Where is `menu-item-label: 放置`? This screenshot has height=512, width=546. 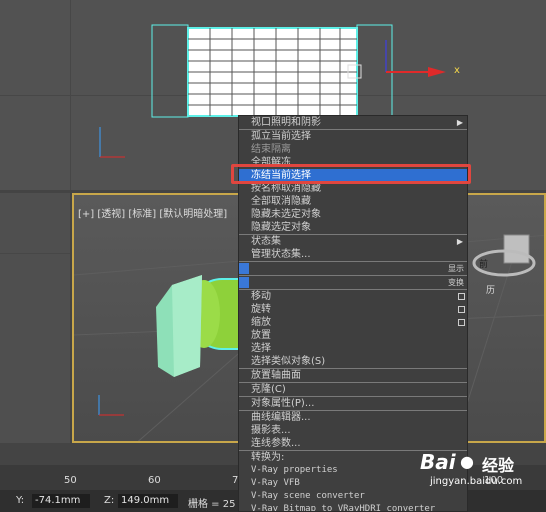
menu-item-label: 放置 is located at coordinates (261, 335).